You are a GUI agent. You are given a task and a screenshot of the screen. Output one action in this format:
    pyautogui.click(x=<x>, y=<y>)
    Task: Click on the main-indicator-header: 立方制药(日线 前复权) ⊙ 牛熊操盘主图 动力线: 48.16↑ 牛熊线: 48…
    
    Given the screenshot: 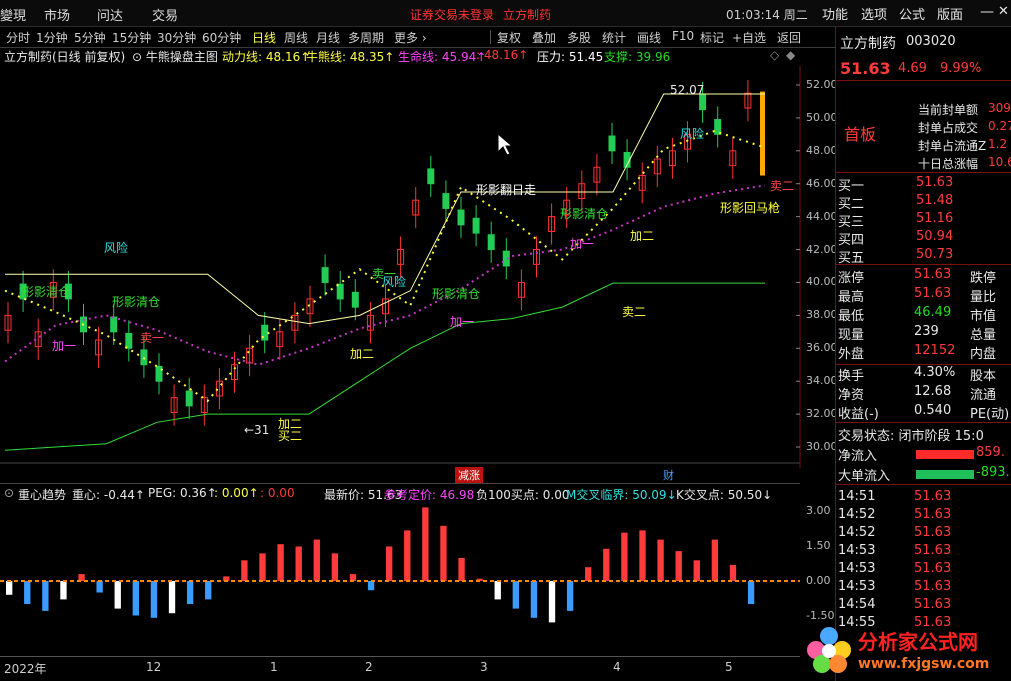 What is the action you would take?
    pyautogui.click(x=417, y=56)
    